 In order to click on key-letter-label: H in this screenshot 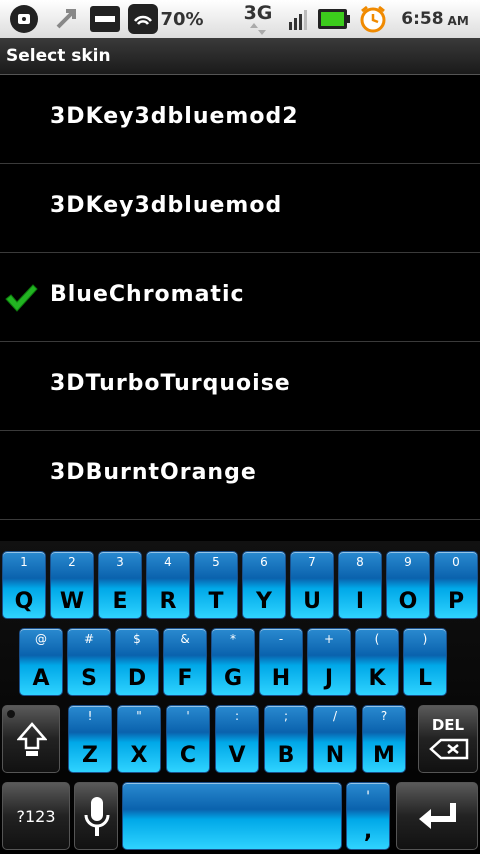, I will do `click(281, 678)`.